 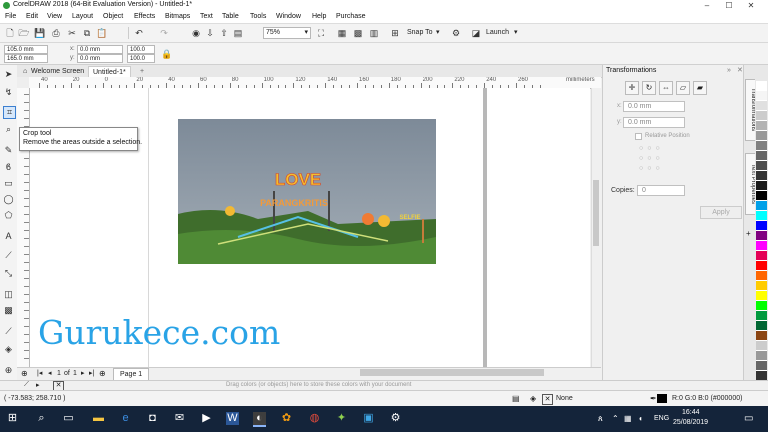 I want to click on scale-y-field: 100.0, so click(x=141, y=58).